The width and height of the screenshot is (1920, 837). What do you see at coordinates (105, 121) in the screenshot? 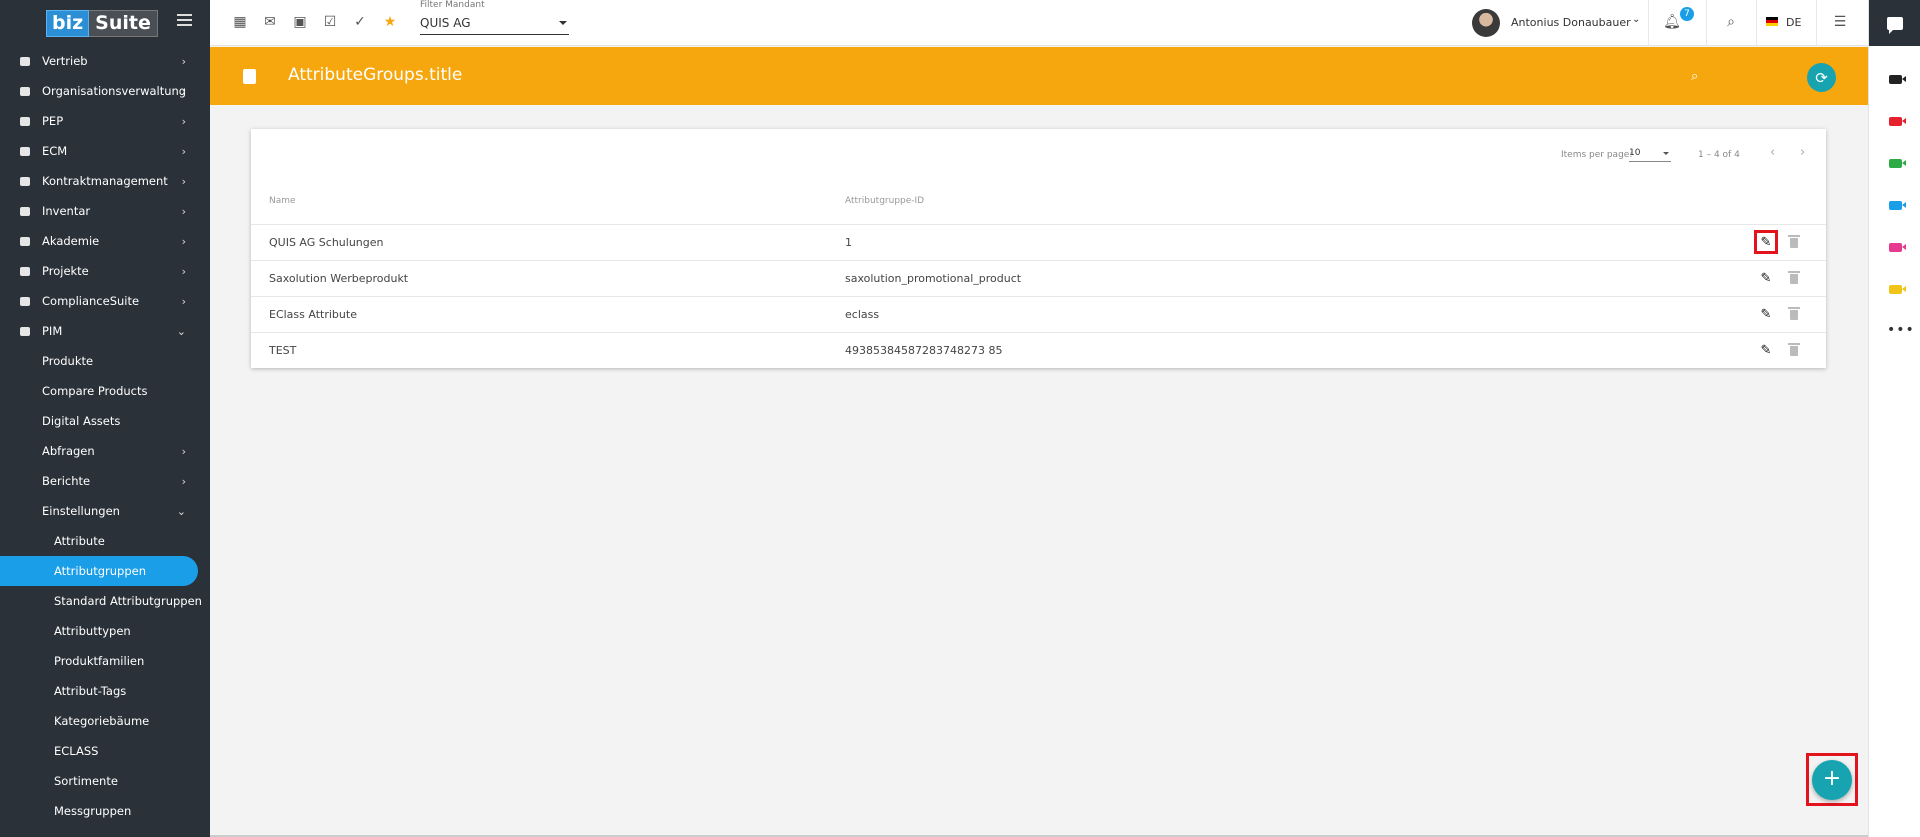
I see `sidebar-item-pep: PEP ›` at bounding box center [105, 121].